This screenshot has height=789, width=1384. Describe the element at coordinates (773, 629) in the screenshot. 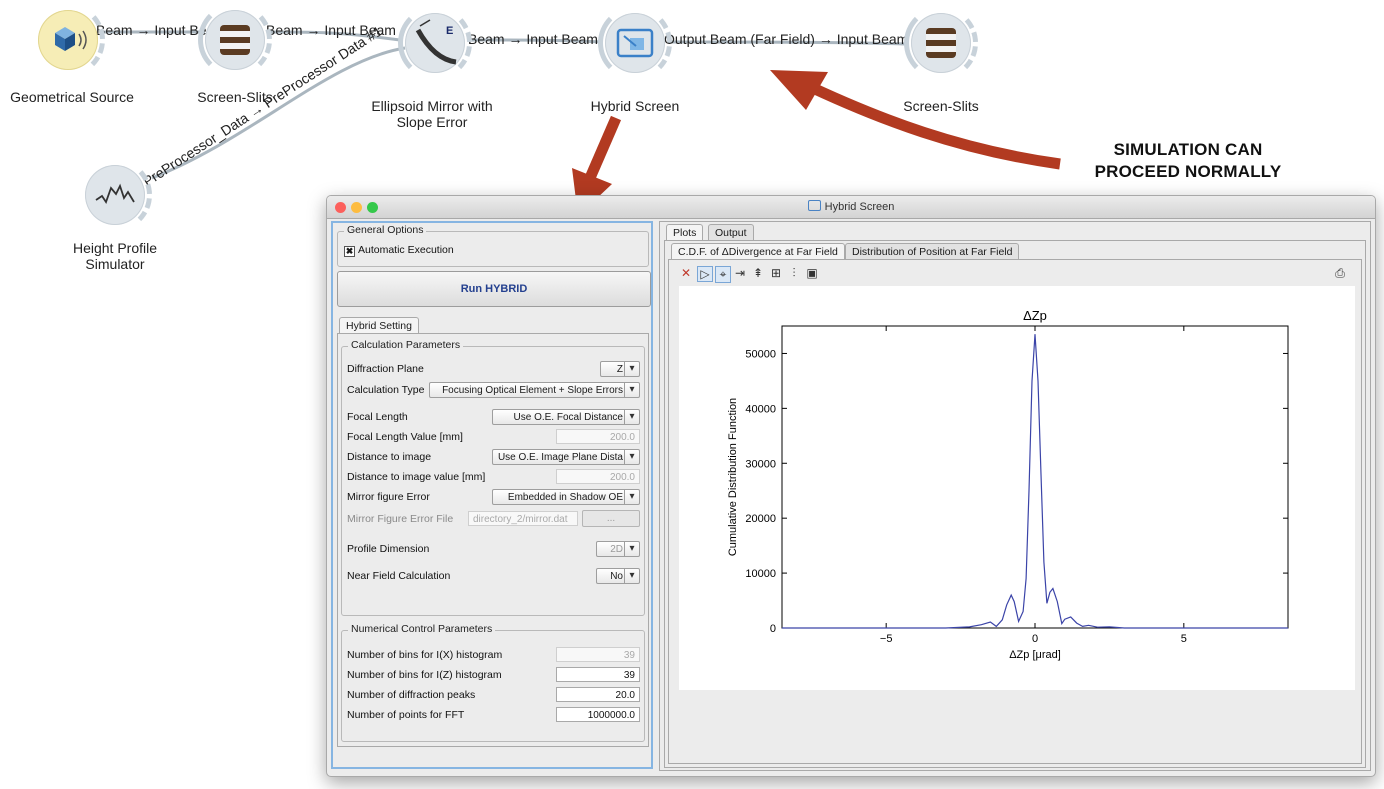

I see `y-tick-label: 0` at that location.